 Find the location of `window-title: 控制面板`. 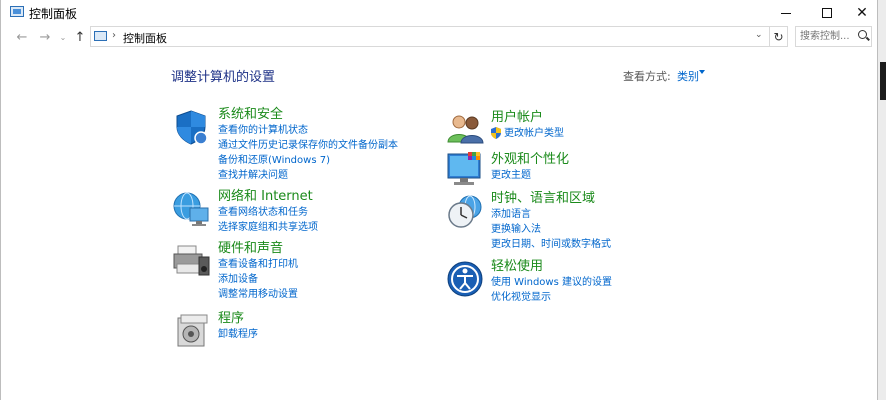

window-title: 控制面板 is located at coordinates (53, 14).